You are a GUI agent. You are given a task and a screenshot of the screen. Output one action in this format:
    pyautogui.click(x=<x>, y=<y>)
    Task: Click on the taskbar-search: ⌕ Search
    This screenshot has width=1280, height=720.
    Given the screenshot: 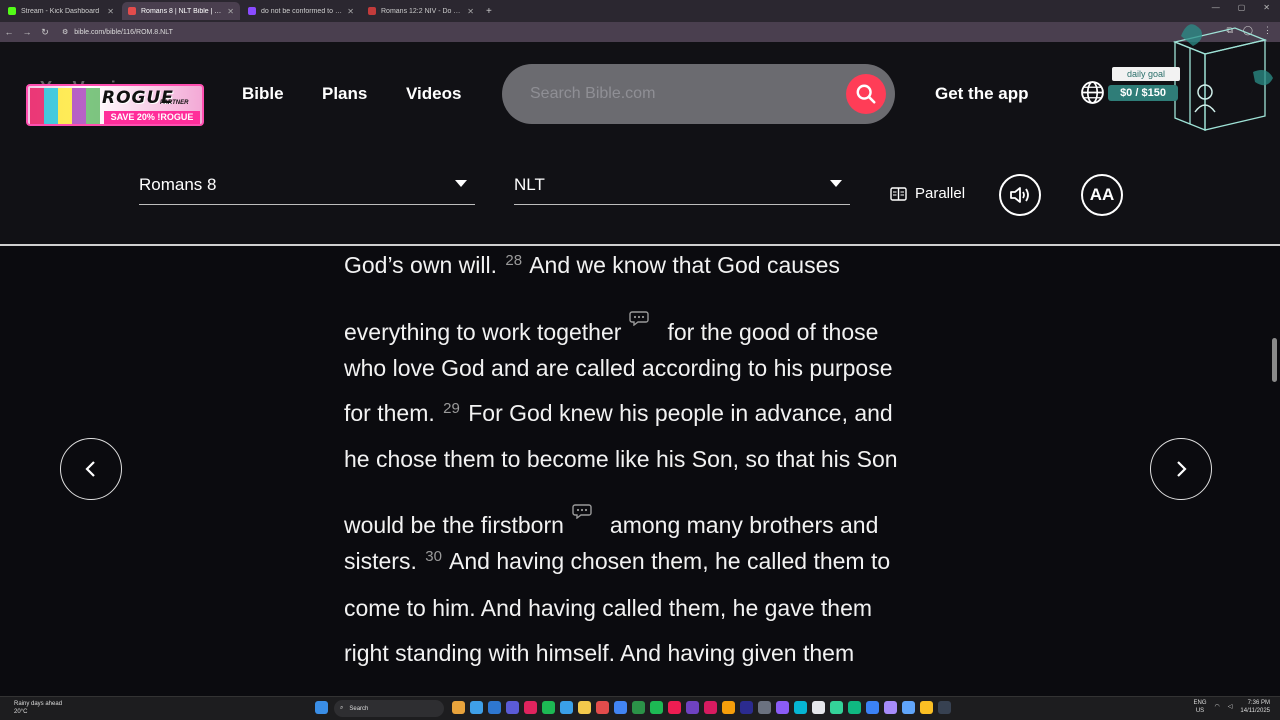 What is the action you would take?
    pyautogui.click(x=389, y=708)
    